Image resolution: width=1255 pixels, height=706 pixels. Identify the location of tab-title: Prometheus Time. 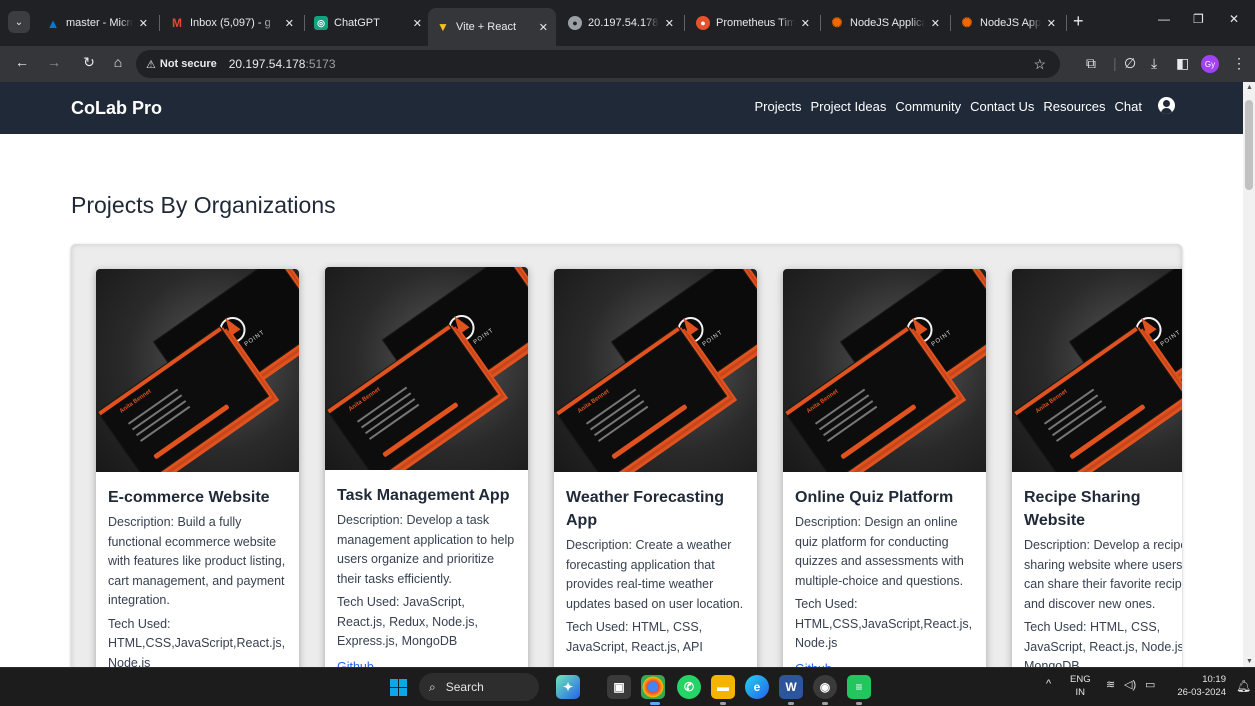
(755, 23).